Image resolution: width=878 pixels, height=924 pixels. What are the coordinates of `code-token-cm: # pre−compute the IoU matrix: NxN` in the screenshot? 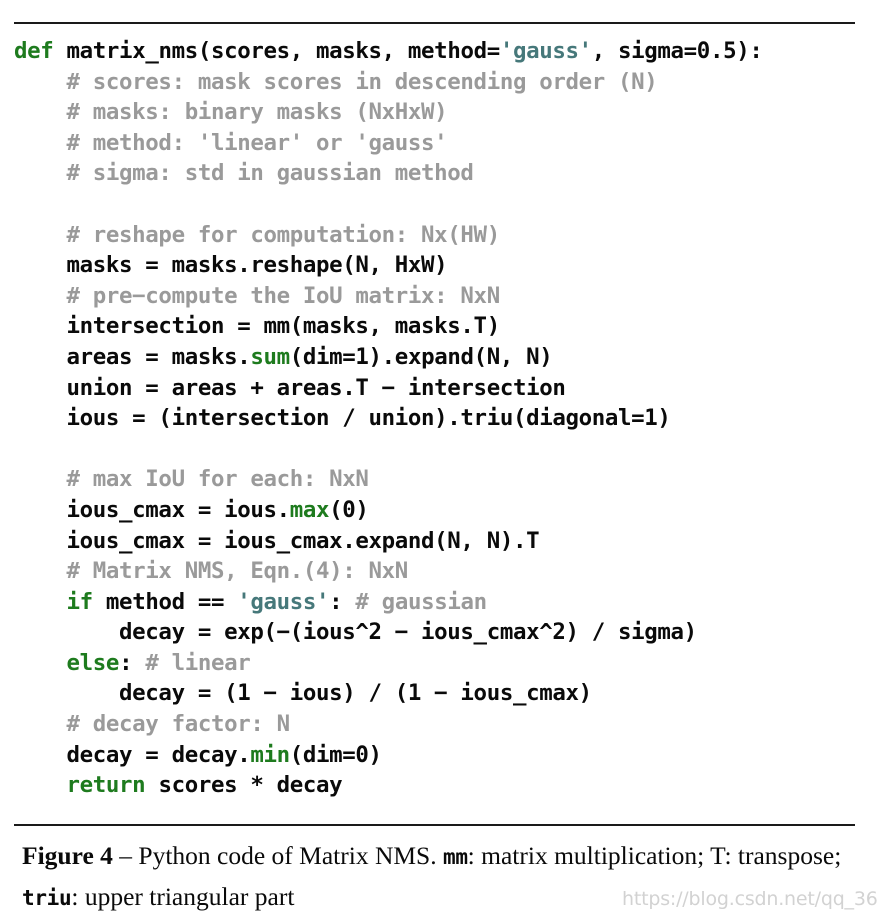 It's located at (257, 295).